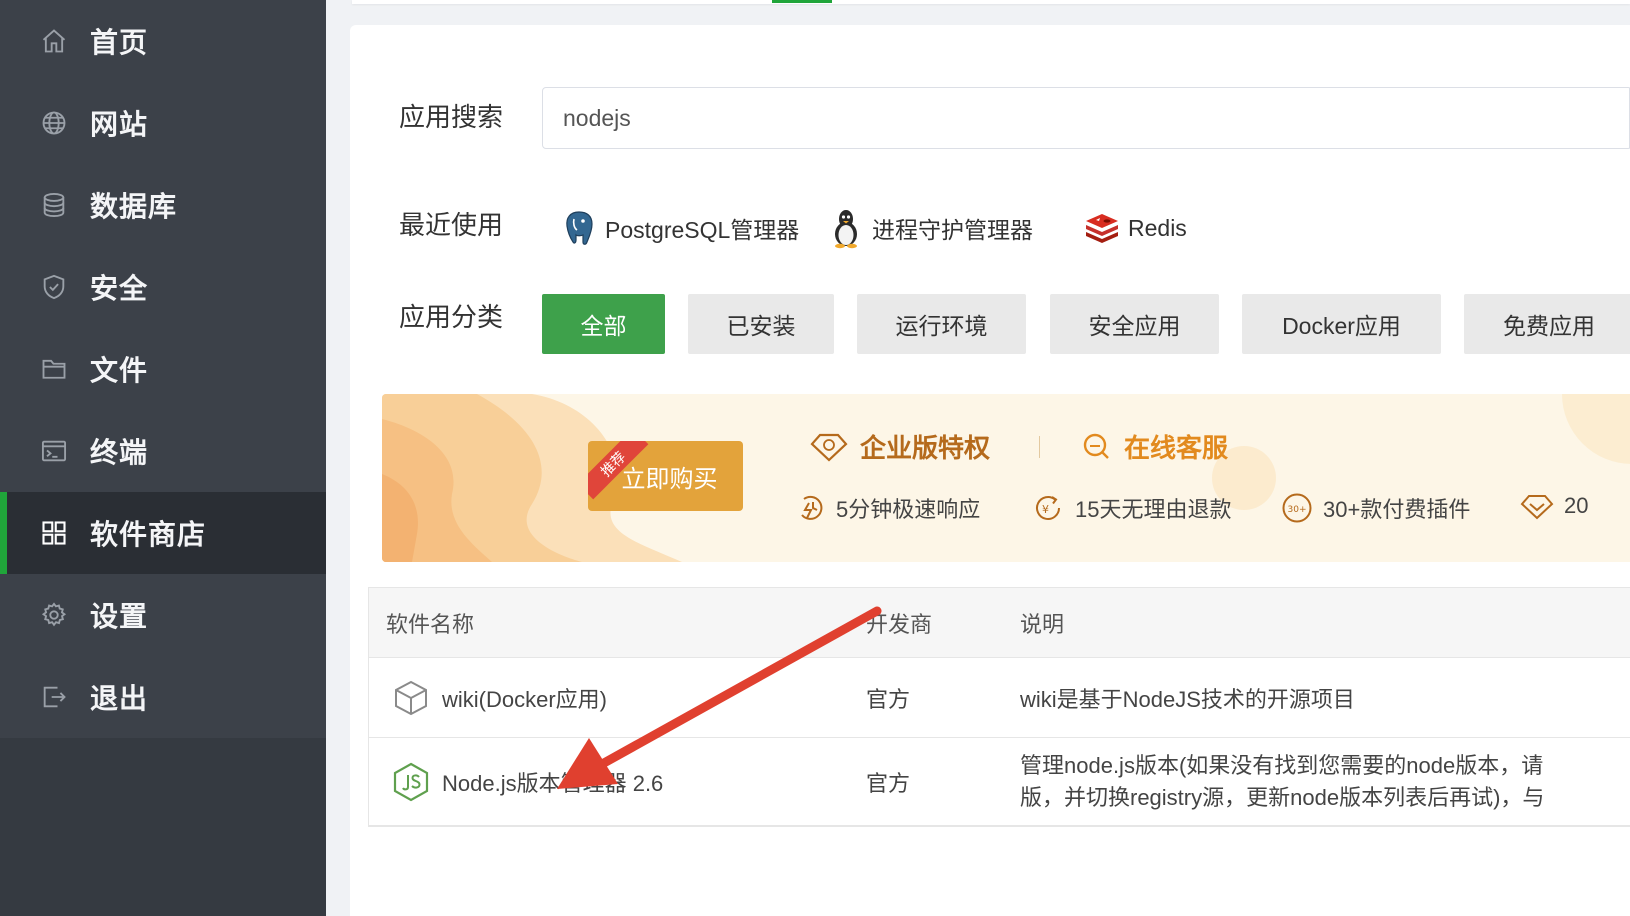 The image size is (1630, 916). What do you see at coordinates (525, 699) in the screenshot?
I see `software-name: wiki(Docker应用)` at bounding box center [525, 699].